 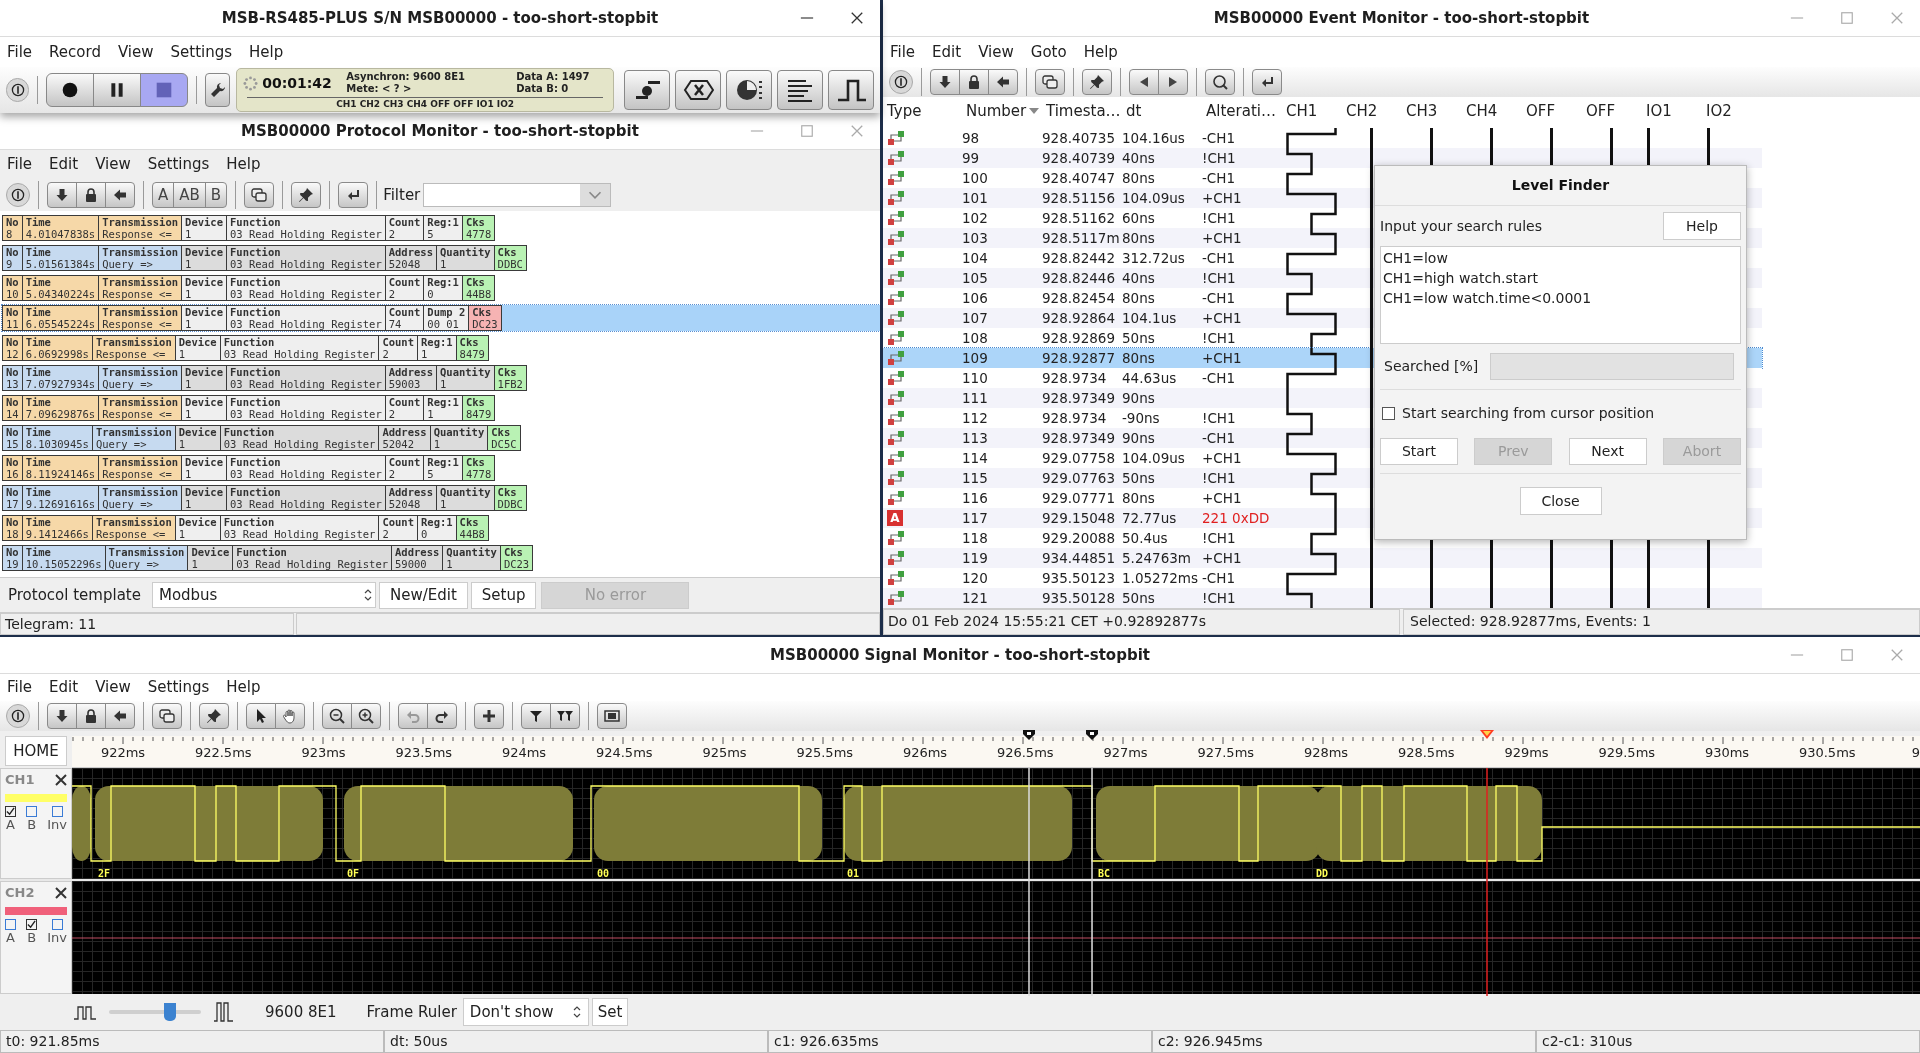 I want to click on column-header: CH3, so click(x=1420, y=111).